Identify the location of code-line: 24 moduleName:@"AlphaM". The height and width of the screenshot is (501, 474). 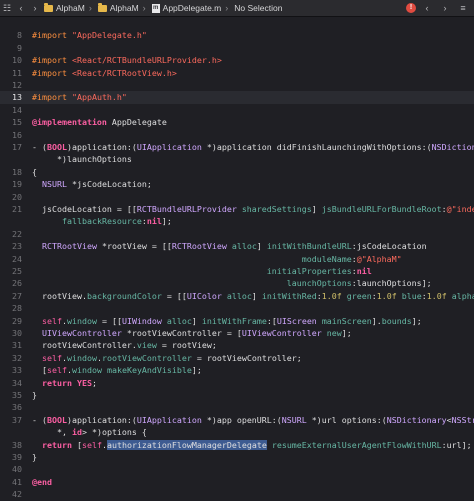
(237, 259).